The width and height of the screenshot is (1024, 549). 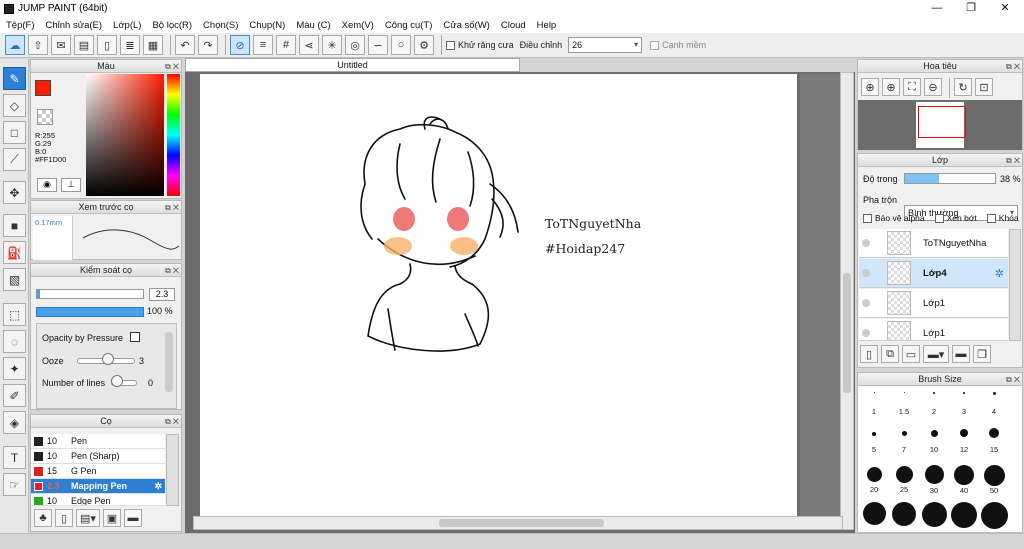 What do you see at coordinates (940, 125) in the screenshot?
I see `navigator-preview` at bounding box center [940, 125].